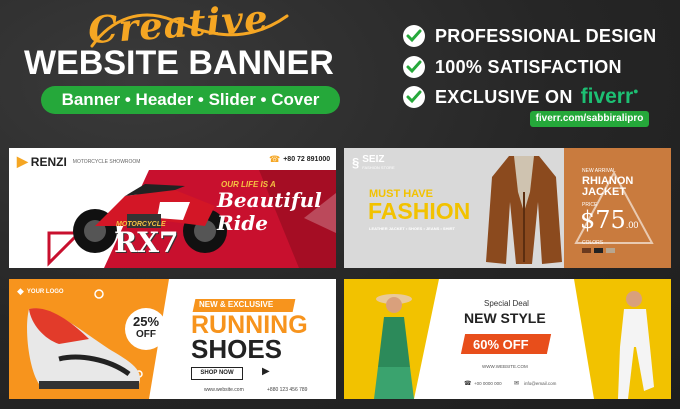 The height and width of the screenshot is (409, 680). What do you see at coordinates (190, 100) in the screenshot?
I see `tags-pill: Banner • Header • Slider • Cover` at bounding box center [190, 100].